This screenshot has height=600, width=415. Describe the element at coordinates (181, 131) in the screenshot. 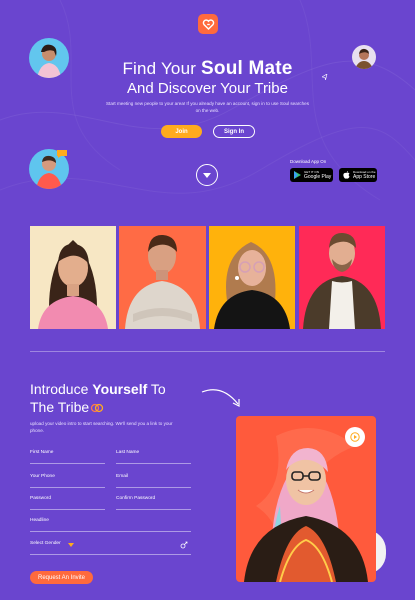

I see `join-button: Join` at that location.